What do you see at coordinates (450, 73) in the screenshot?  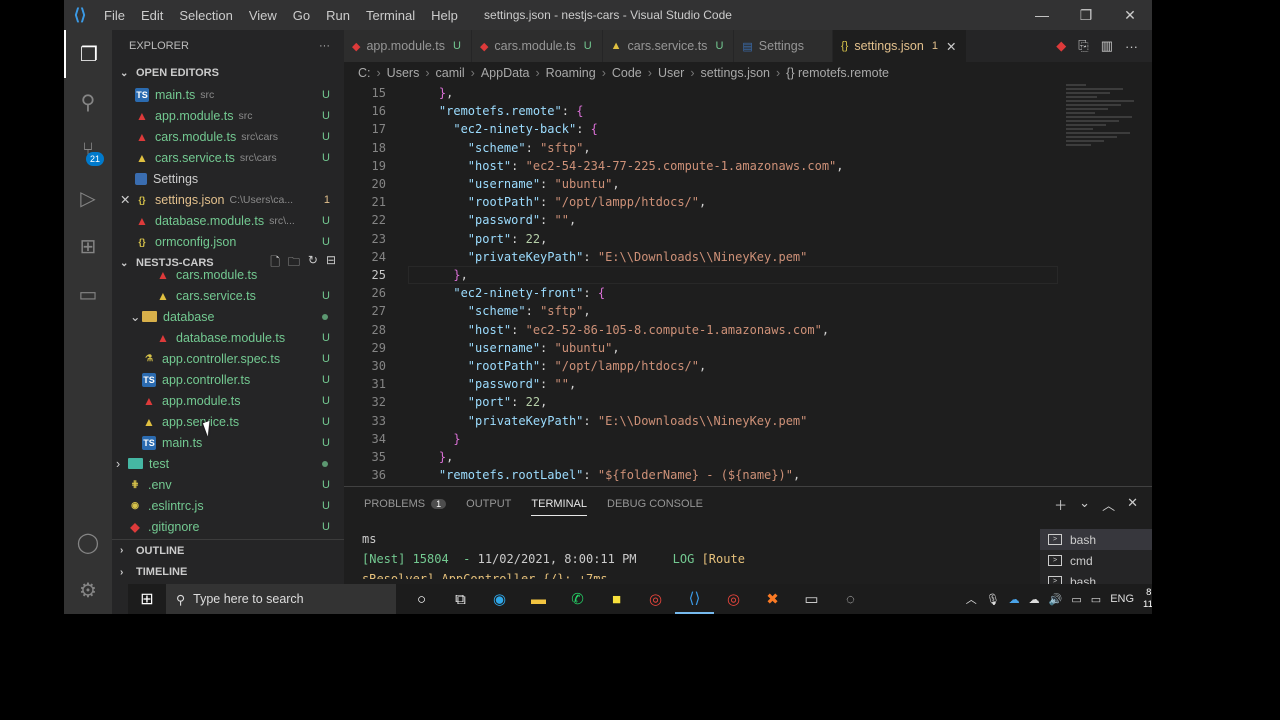 I see `breadcrumb-item: camil` at bounding box center [450, 73].